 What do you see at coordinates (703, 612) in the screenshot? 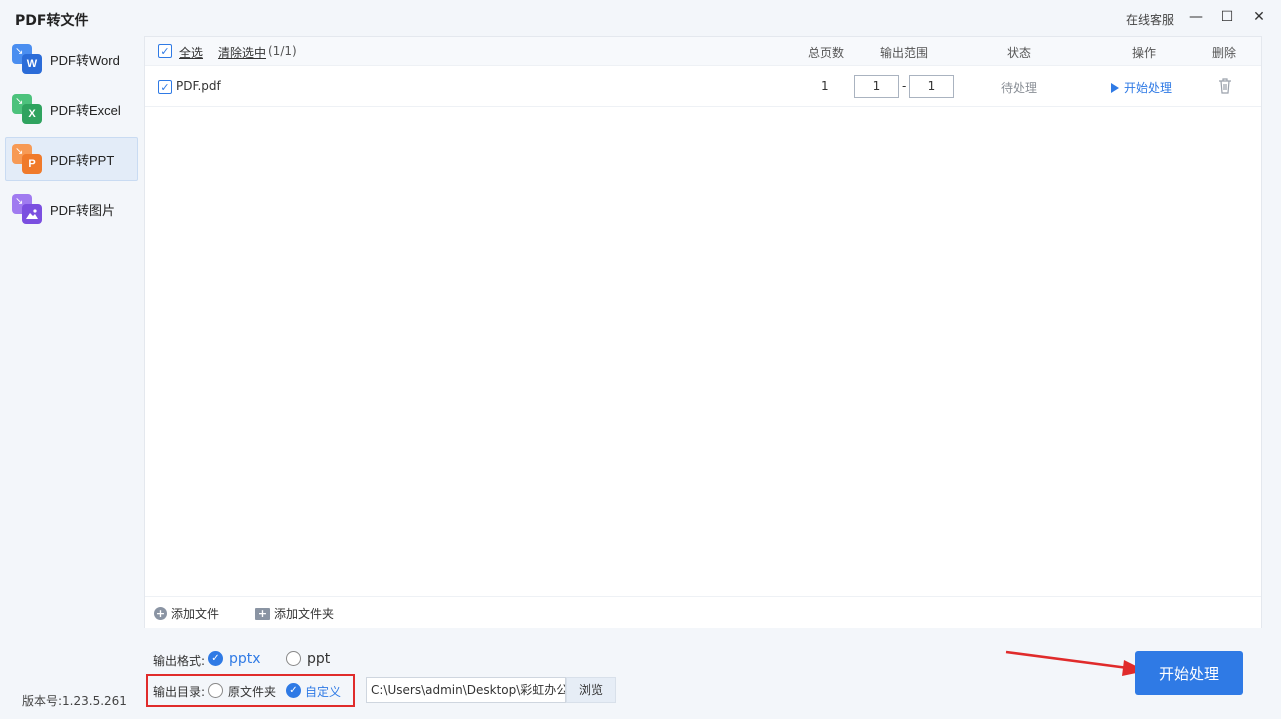
I see `table-footer: + 添加文件 + 添加文件夹` at bounding box center [703, 612].